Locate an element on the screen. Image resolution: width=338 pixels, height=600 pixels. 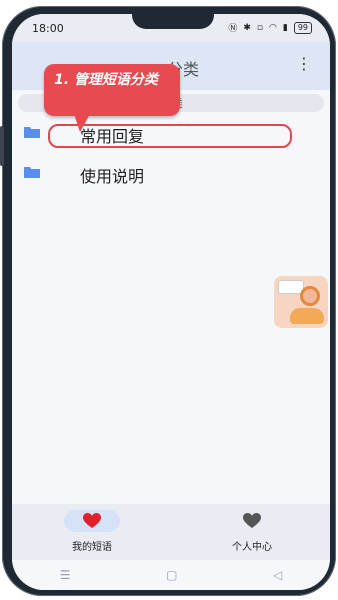
nav-pill is located at coordinates (252, 521).